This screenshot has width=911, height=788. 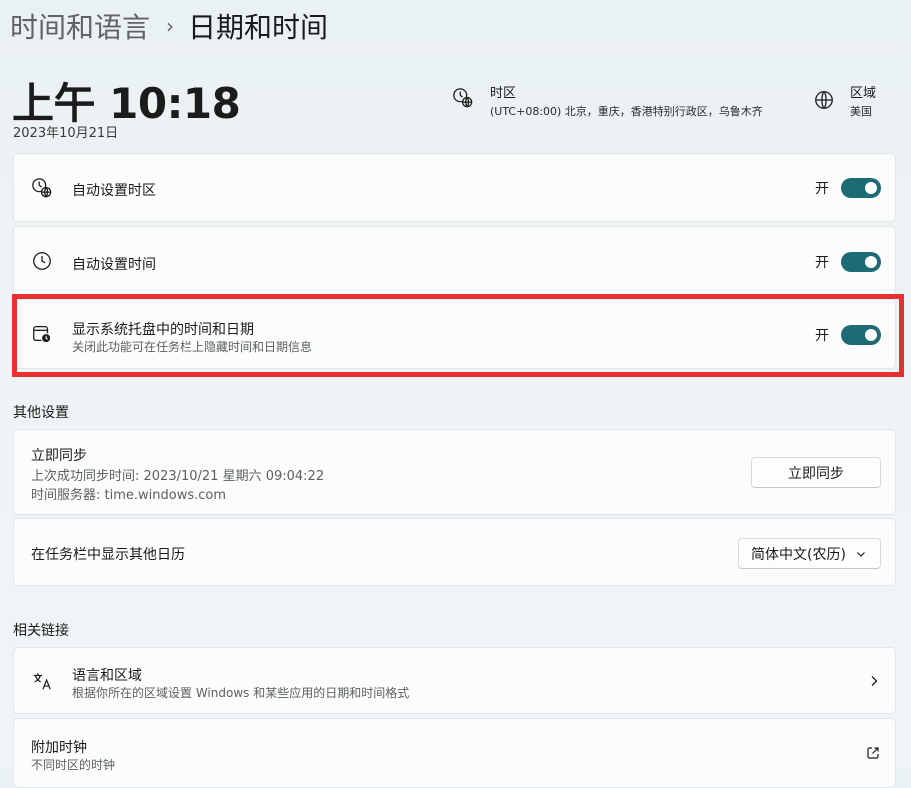 What do you see at coordinates (822, 336) in the screenshot?
I see `tray-time-state: 开` at bounding box center [822, 336].